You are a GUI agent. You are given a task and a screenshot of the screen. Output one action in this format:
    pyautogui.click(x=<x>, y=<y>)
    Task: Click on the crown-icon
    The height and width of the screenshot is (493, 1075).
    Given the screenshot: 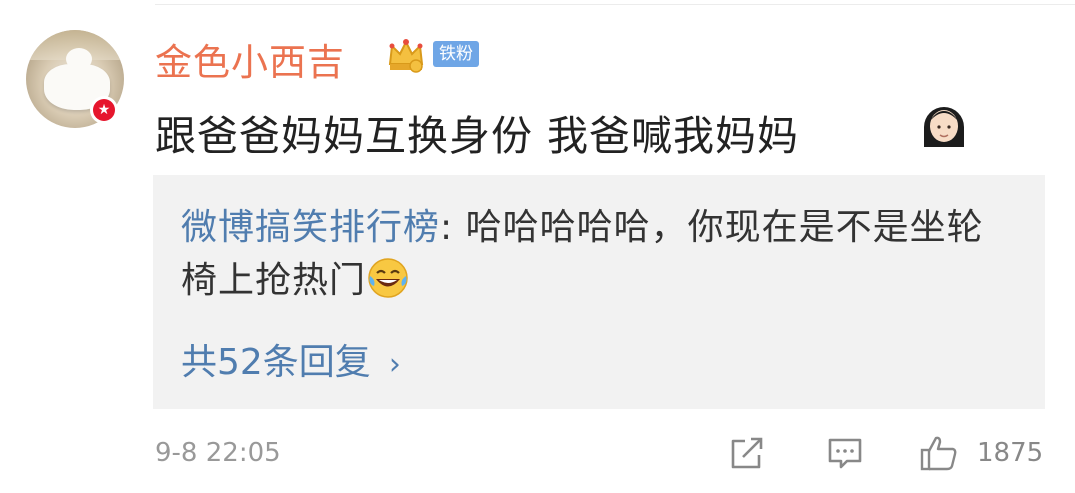 What is the action you would take?
    pyautogui.click(x=406, y=56)
    